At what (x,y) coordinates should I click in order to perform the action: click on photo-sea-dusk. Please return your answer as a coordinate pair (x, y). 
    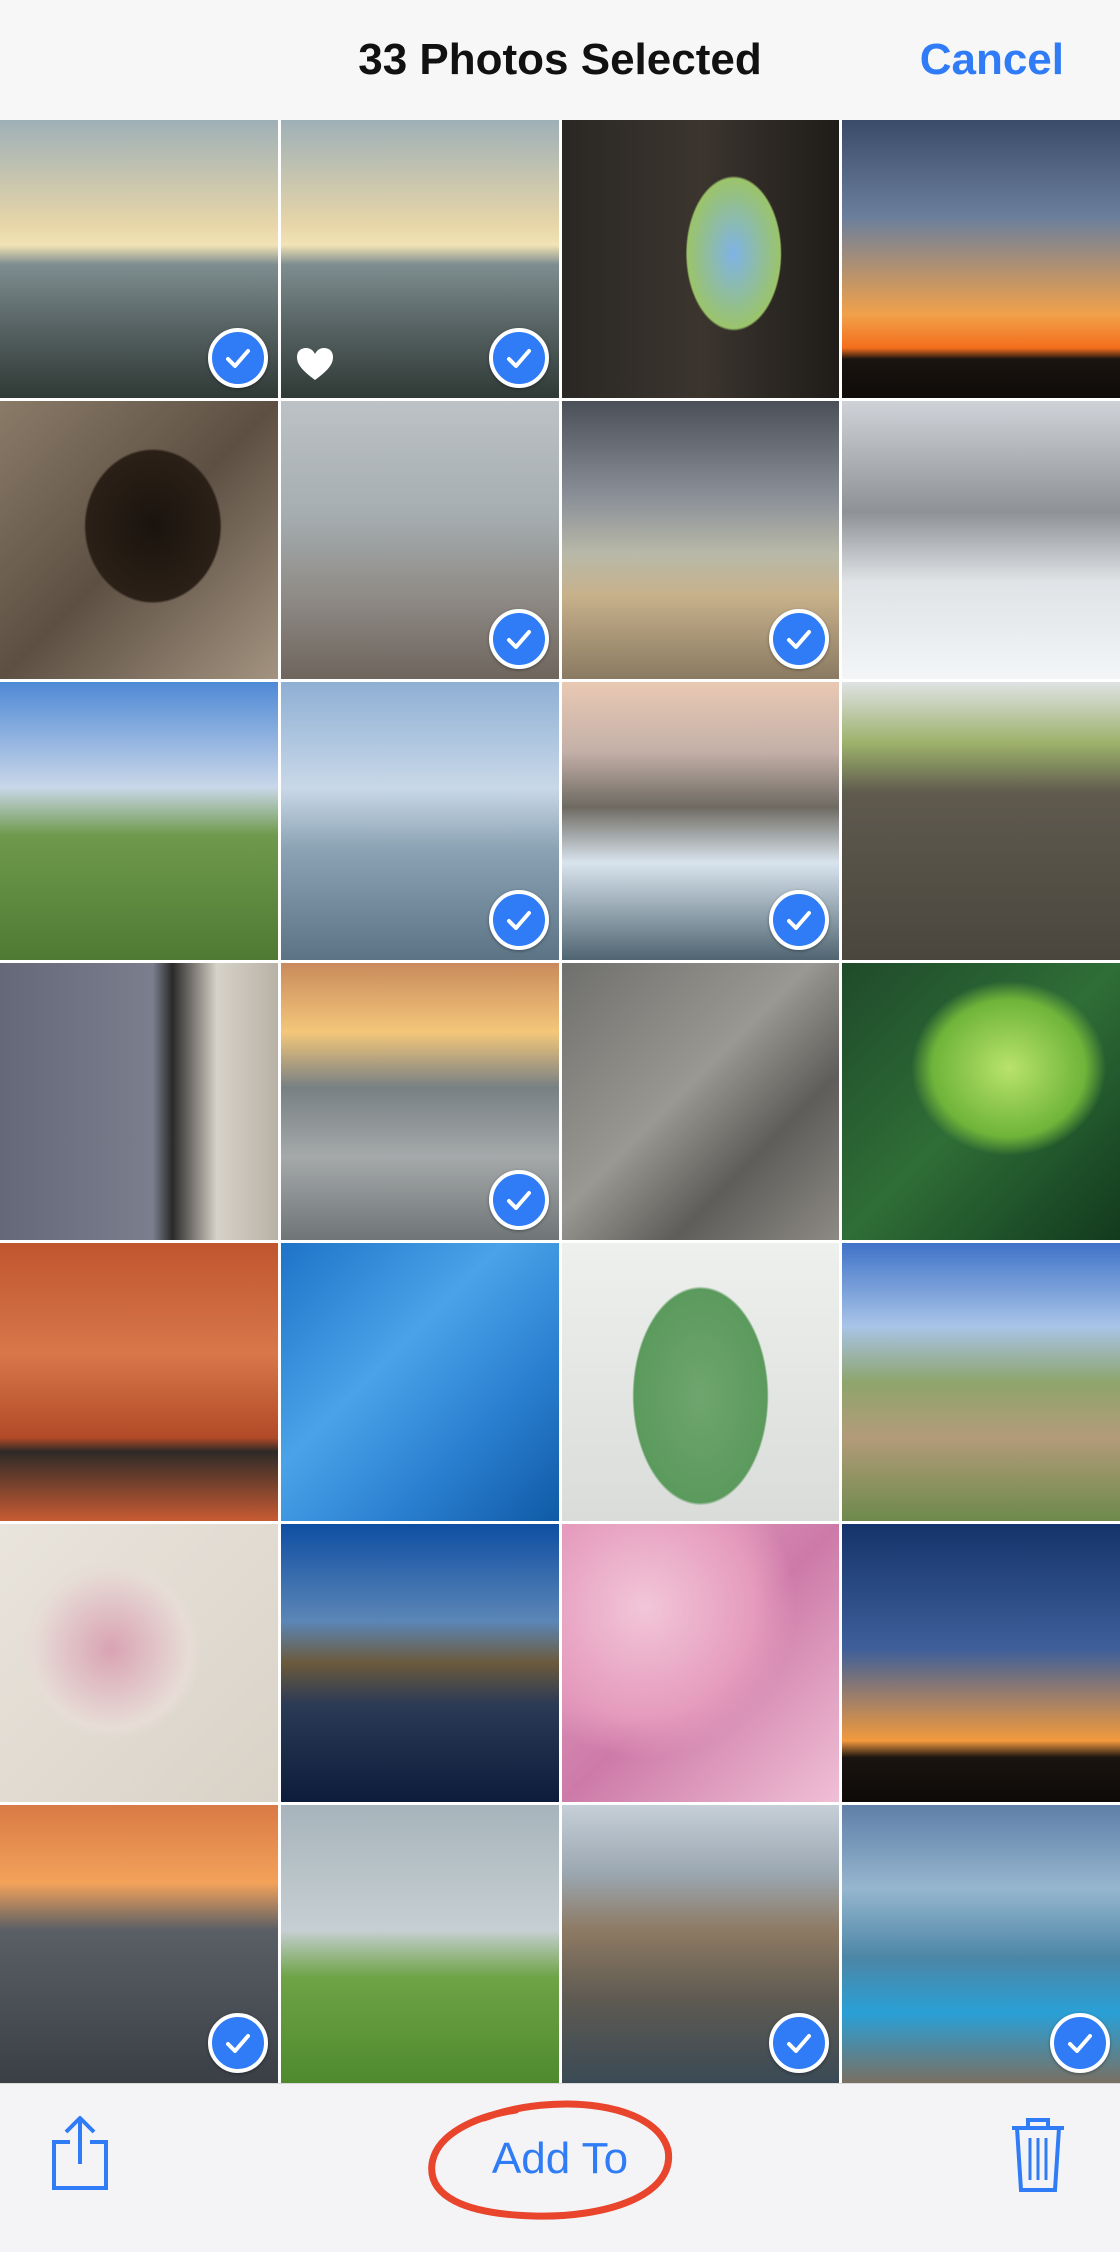
    Looking at the image, I should click on (419, 1101).